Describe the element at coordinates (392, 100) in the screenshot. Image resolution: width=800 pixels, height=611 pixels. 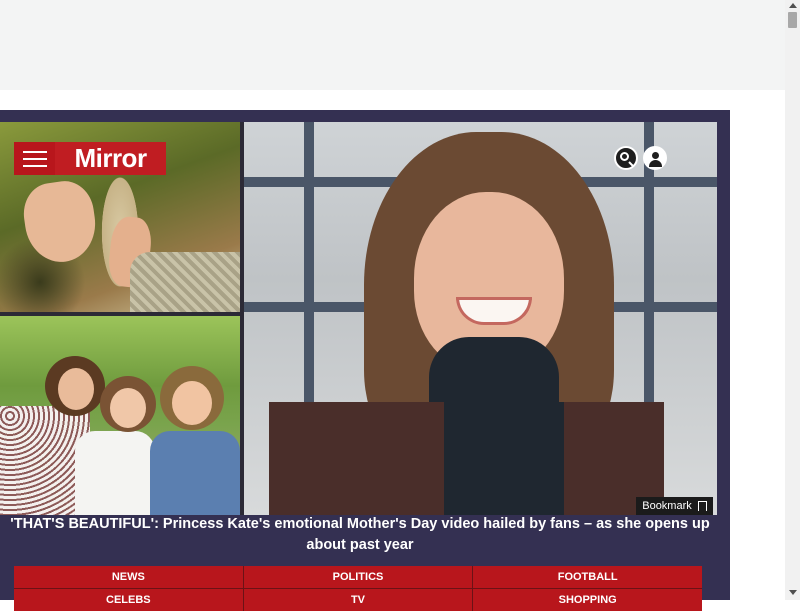
I see `page-gap` at that location.